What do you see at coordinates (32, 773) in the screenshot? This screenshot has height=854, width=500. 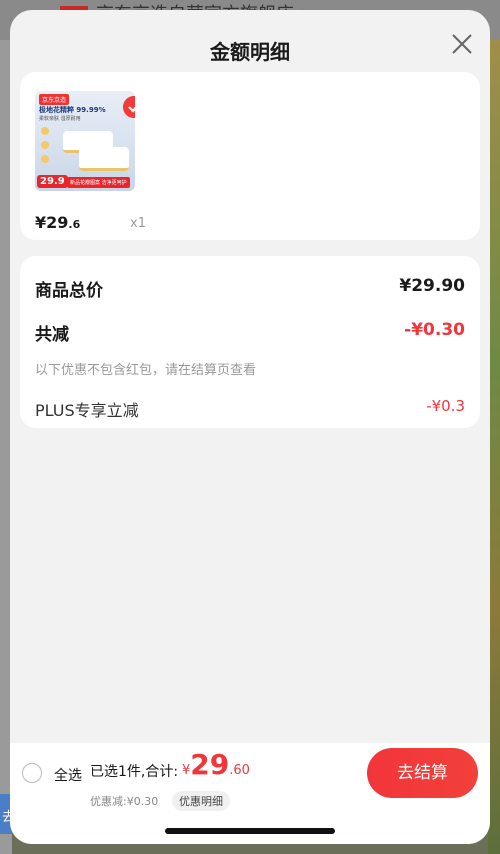 I see `select-all-radio` at bounding box center [32, 773].